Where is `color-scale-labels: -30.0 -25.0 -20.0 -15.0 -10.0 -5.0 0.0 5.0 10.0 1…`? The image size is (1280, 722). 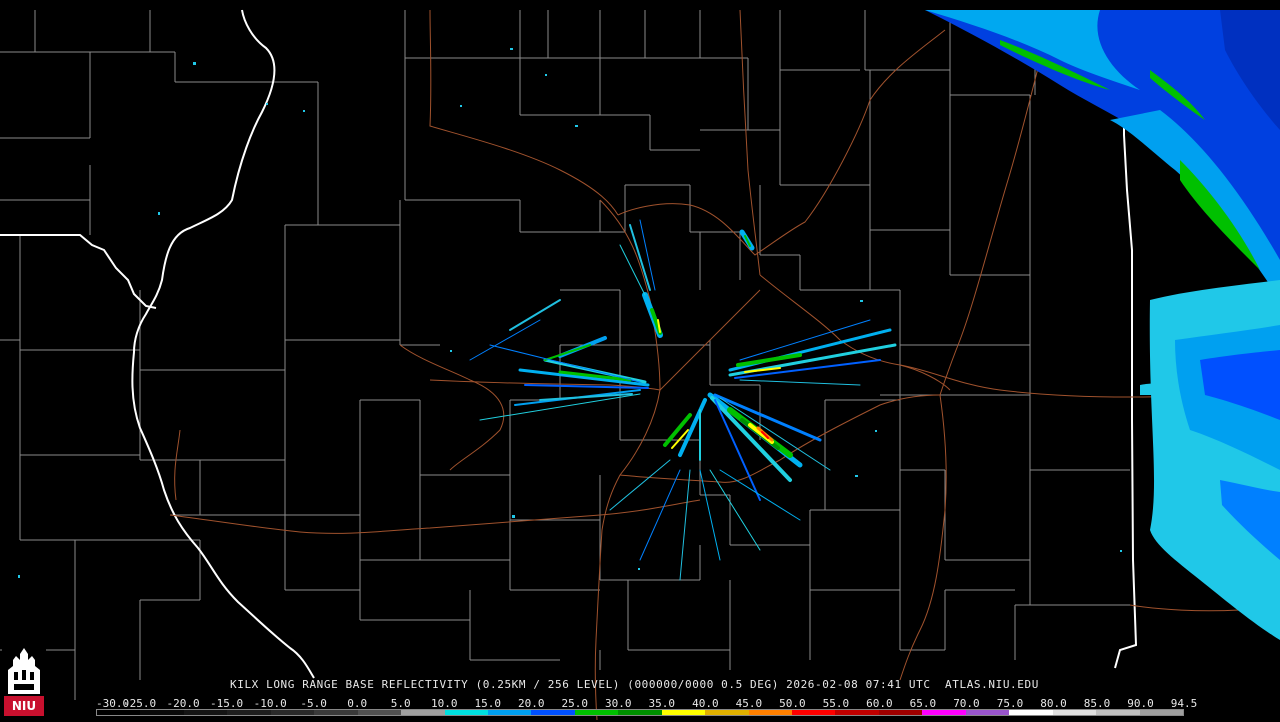 color-scale-labels: -30.0 -25.0 -20.0 -15.0 -10.0 -5.0 0.0 5.0 10.0 1… is located at coordinates (644, 703).